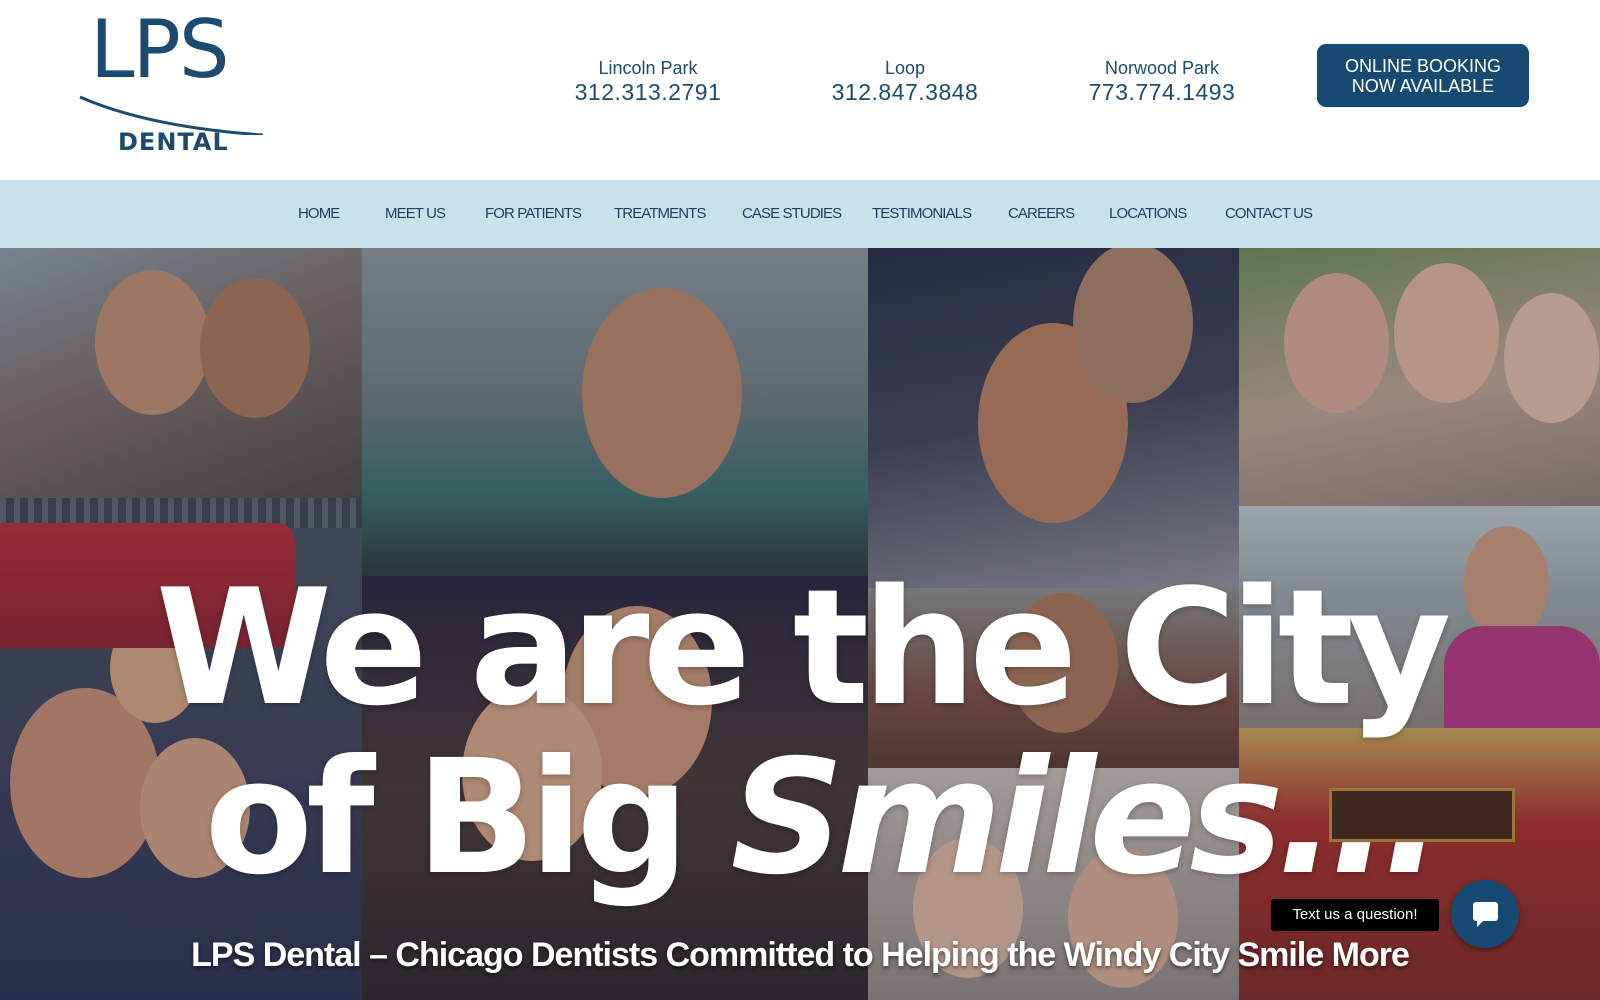 This screenshot has width=1600, height=1000. Describe the element at coordinates (792, 214) in the screenshot. I see `nav-case-studies: CASE STUDIES` at that location.